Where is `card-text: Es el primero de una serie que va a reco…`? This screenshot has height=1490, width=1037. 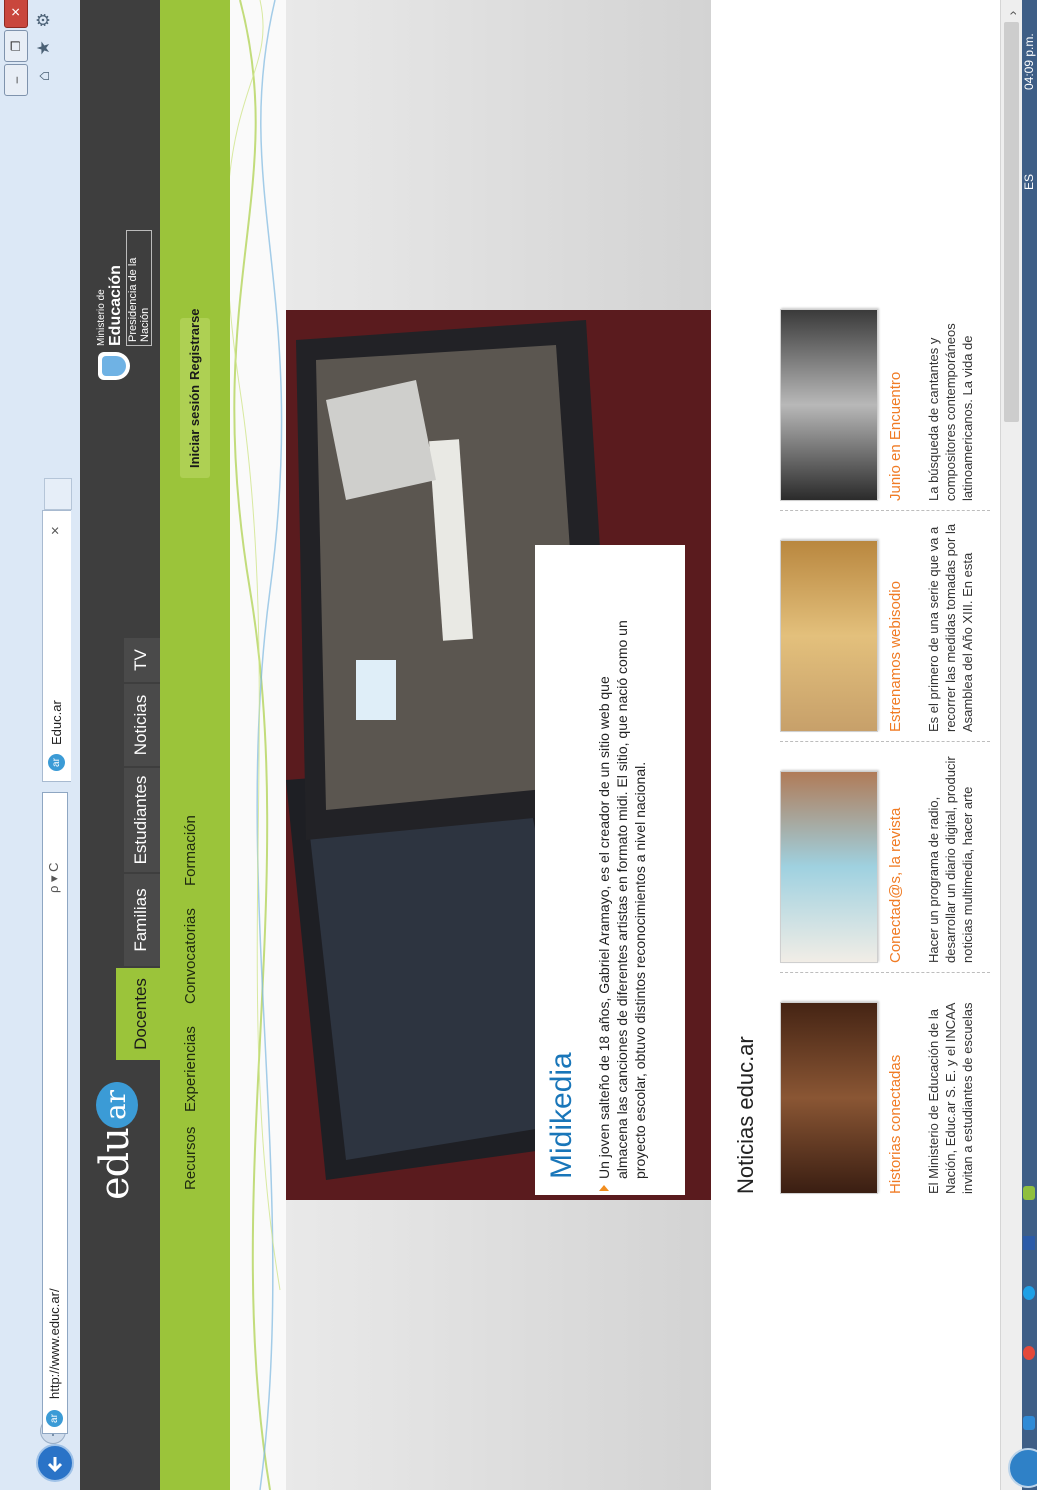 card-text: Es el primero de una serie que va a reco… is located at coordinates (950, 627).